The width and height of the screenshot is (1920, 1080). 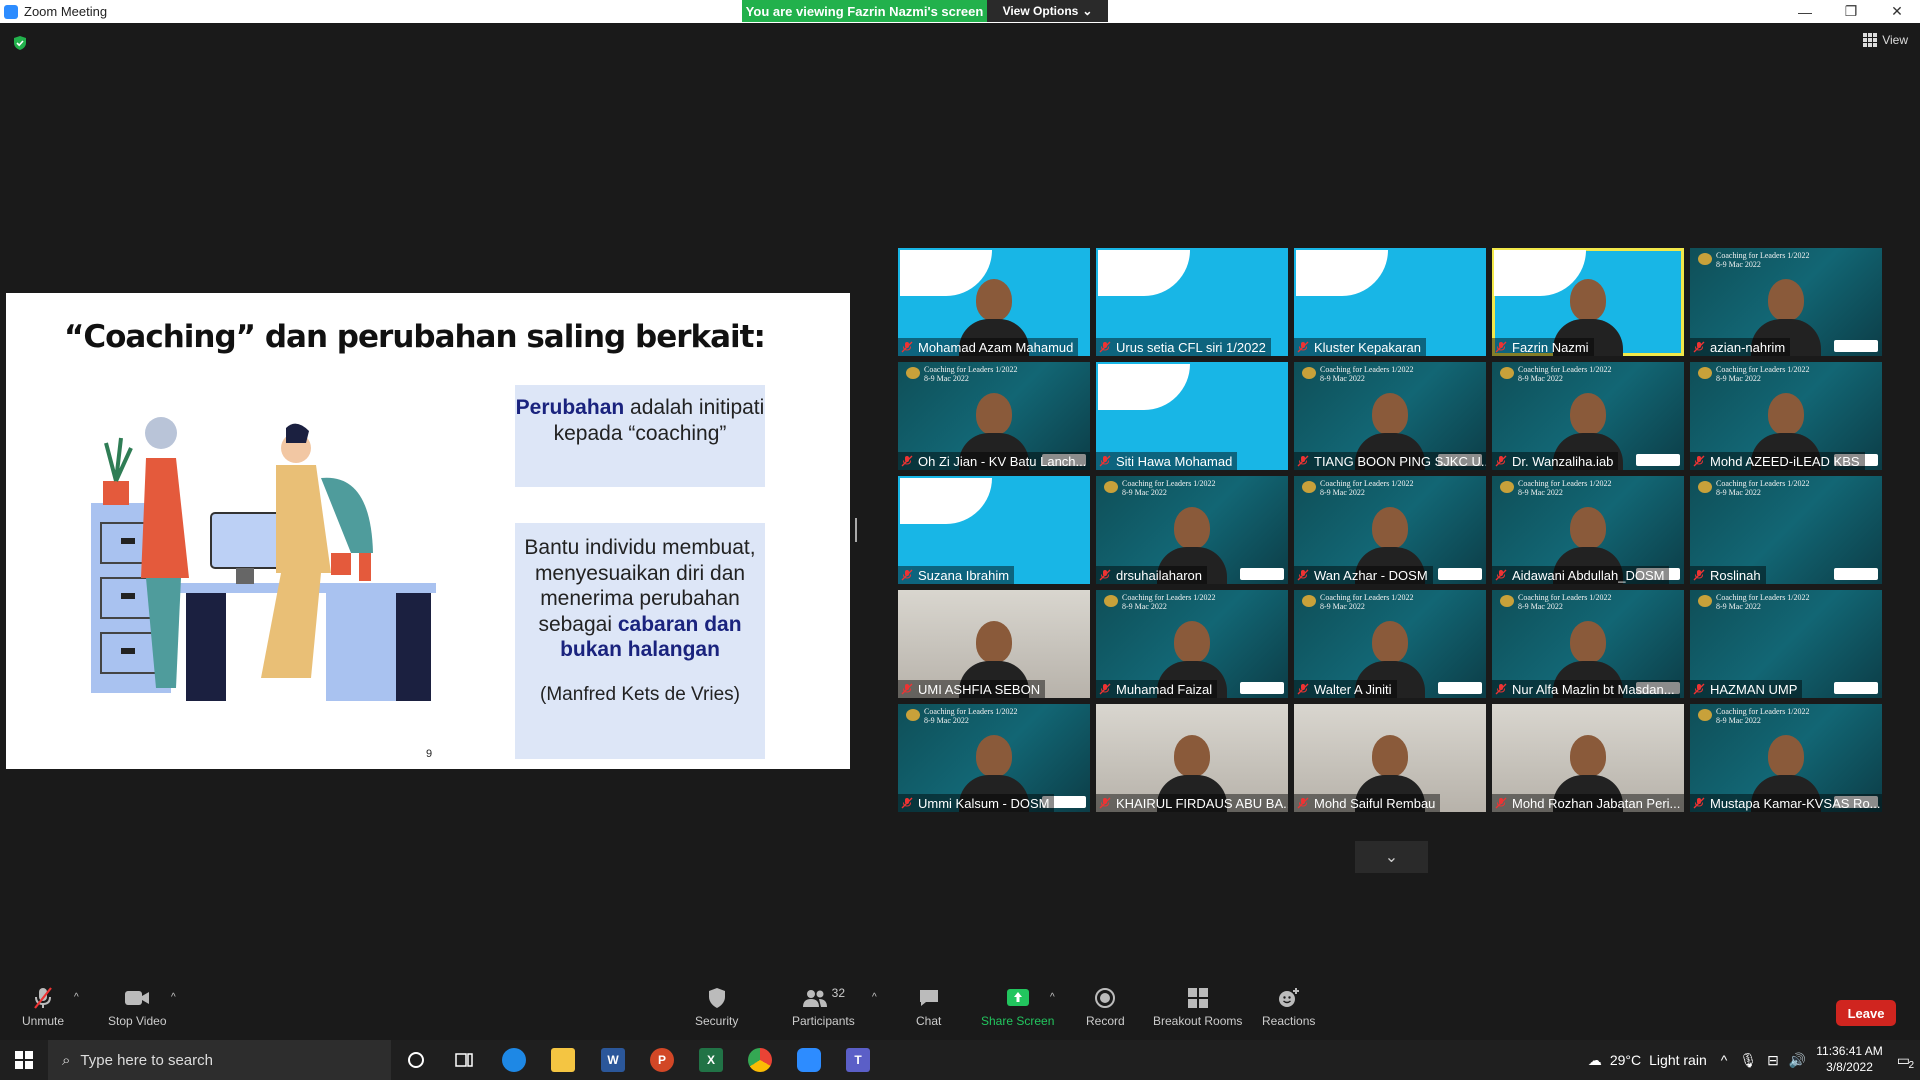 What do you see at coordinates (662, 1060) in the screenshot?
I see `powerpoint-icon: P` at bounding box center [662, 1060].